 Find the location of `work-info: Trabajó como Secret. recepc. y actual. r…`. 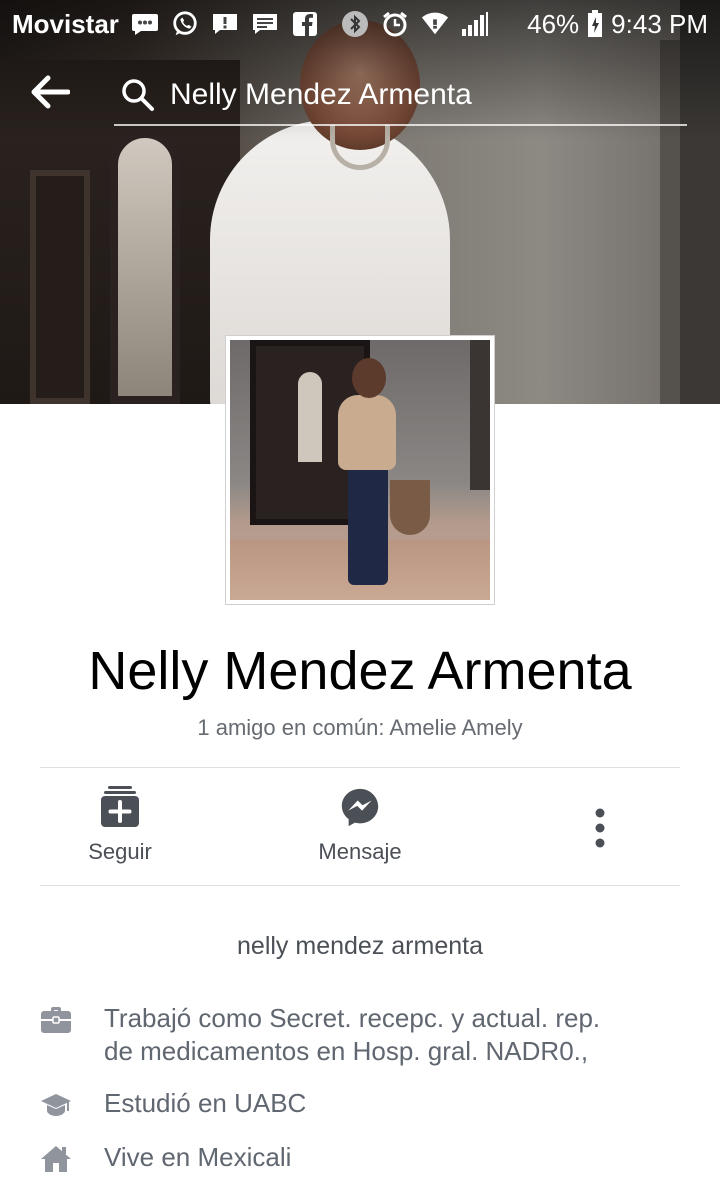

work-info: Trabajó como Secret. recepc. y actual. r… is located at coordinates (360, 1035).